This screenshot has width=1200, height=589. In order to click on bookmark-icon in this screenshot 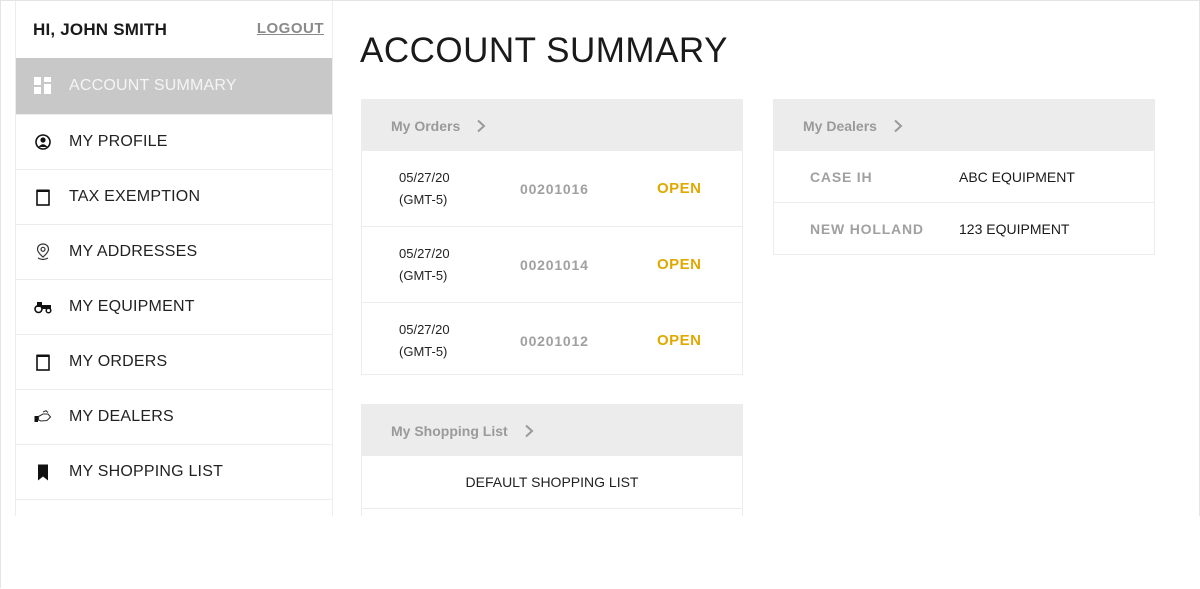, I will do `click(43, 472)`.